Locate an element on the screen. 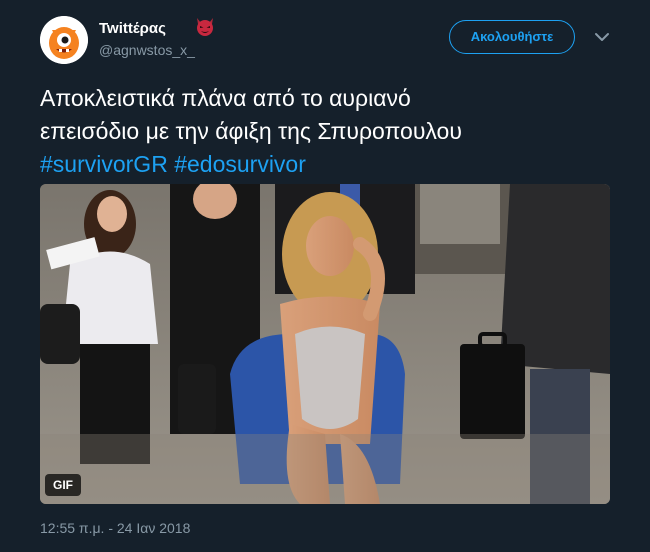  follow-button: Ακολουθήστε is located at coordinates (512, 37).